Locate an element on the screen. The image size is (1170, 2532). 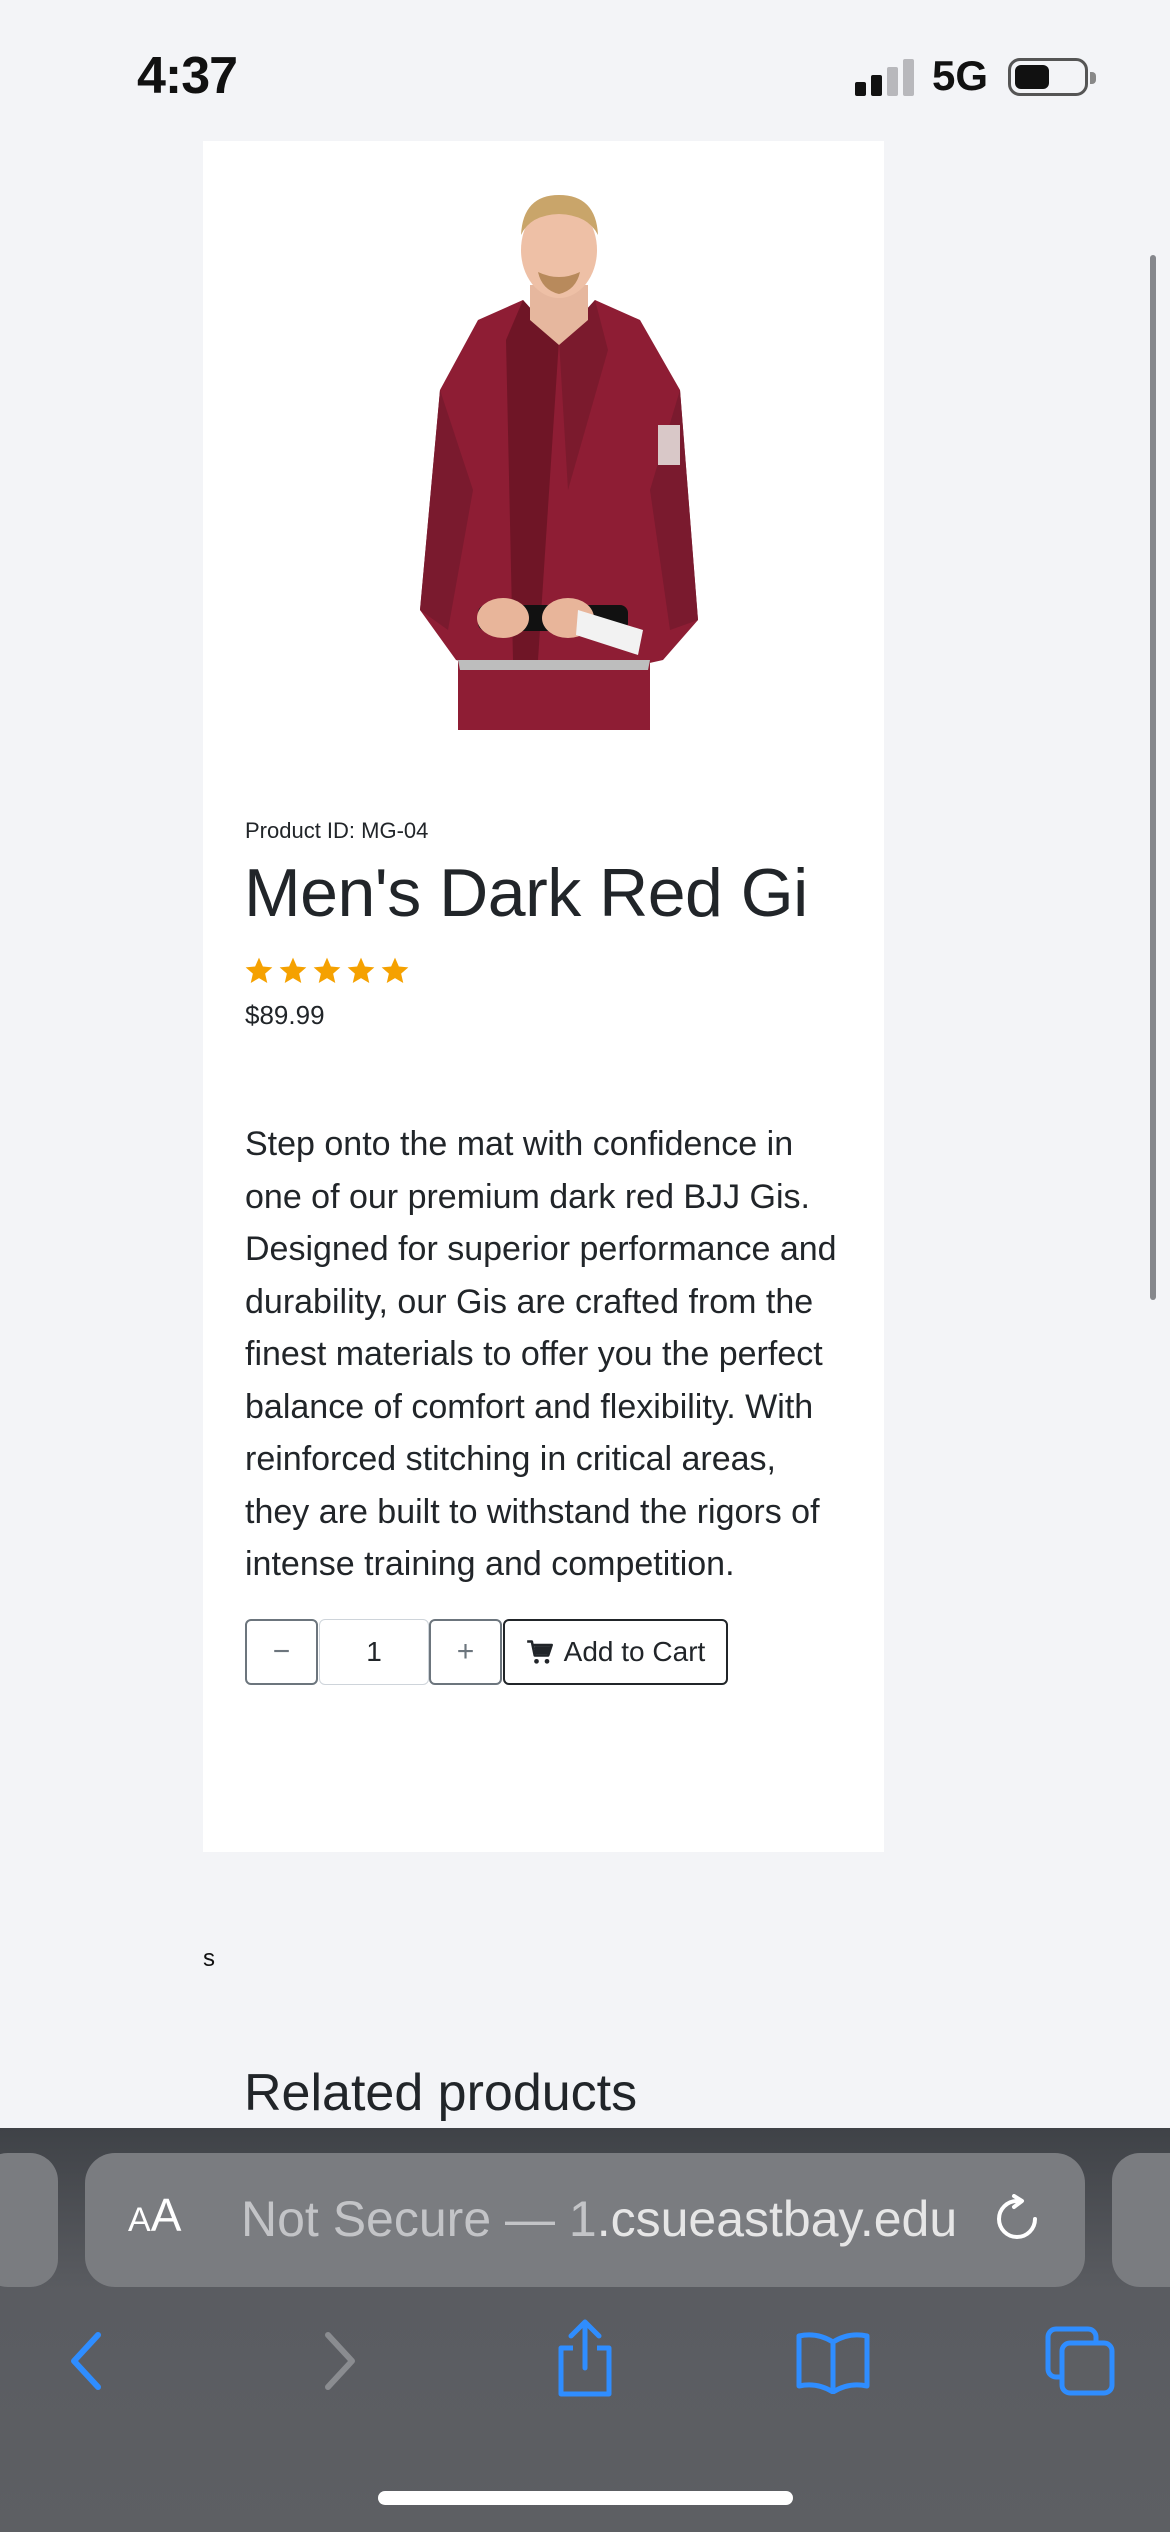
gi-product-photo is located at coordinates (559, 462).